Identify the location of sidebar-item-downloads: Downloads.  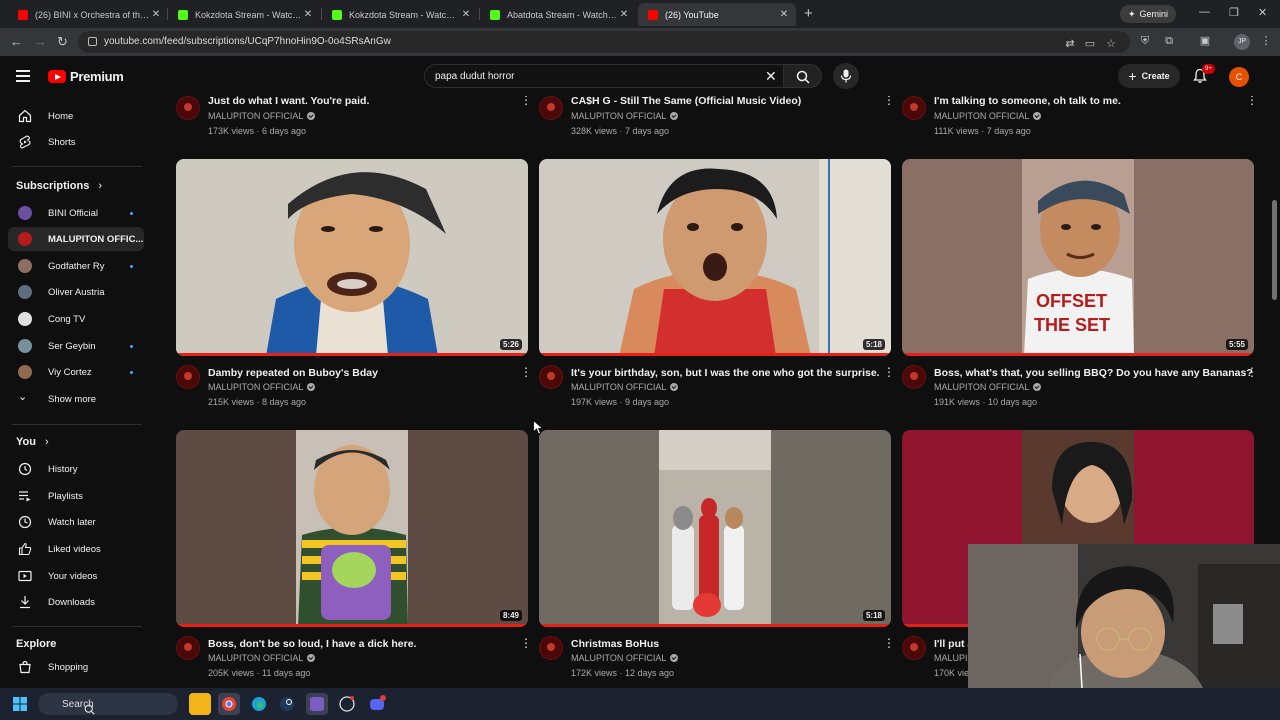
(76, 602).